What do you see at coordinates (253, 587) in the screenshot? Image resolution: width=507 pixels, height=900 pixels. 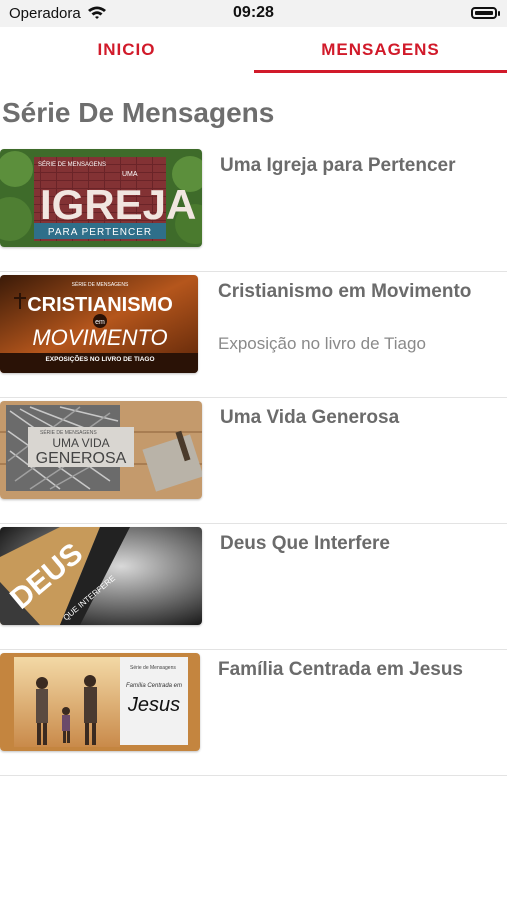 I see `list-item: DEUS QUE INTERFERE Deus Que Interfere` at bounding box center [253, 587].